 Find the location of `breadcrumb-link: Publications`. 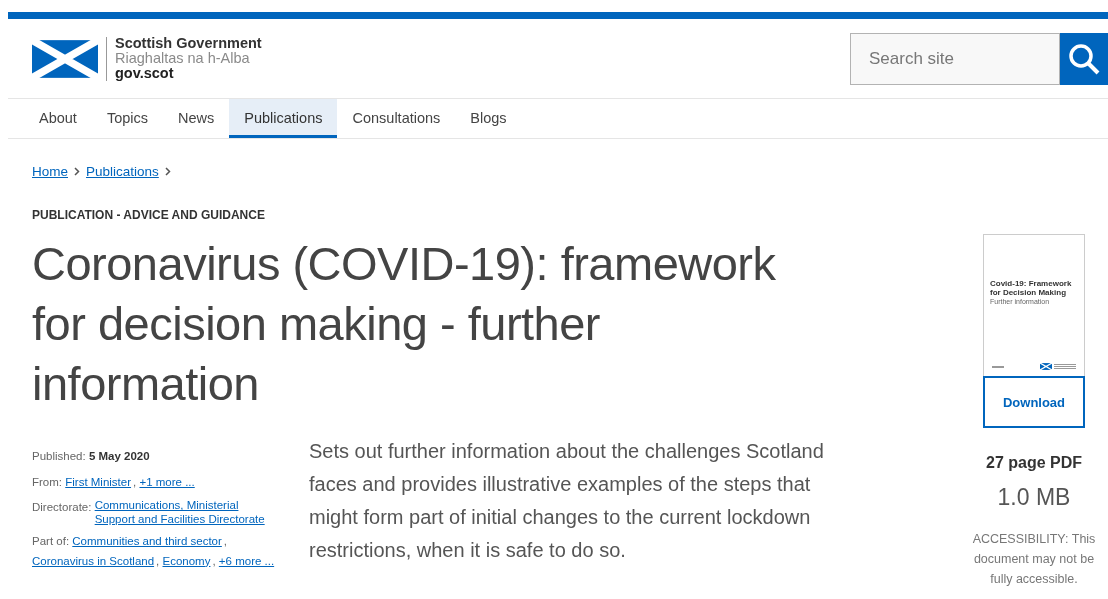

breadcrumb-link: Publications is located at coordinates (122, 171).